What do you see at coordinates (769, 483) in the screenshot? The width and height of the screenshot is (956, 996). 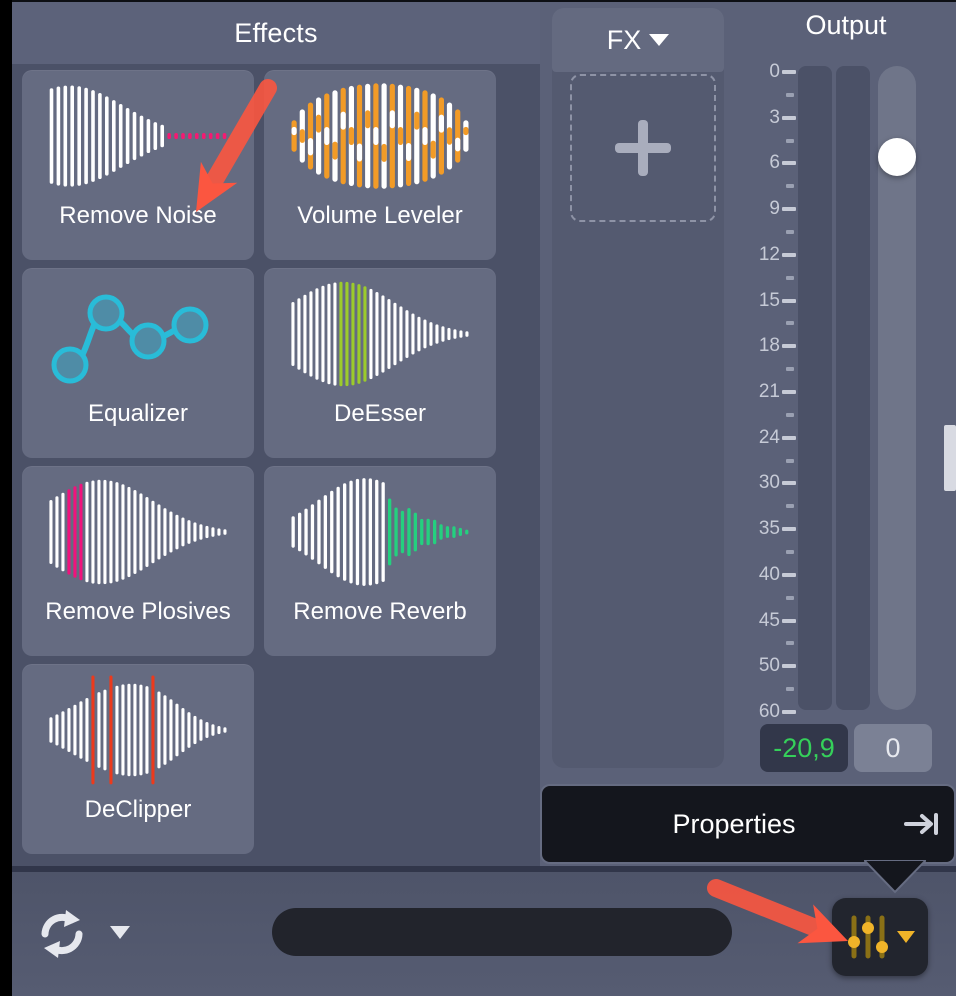 I see `db-scale-label: 30` at bounding box center [769, 483].